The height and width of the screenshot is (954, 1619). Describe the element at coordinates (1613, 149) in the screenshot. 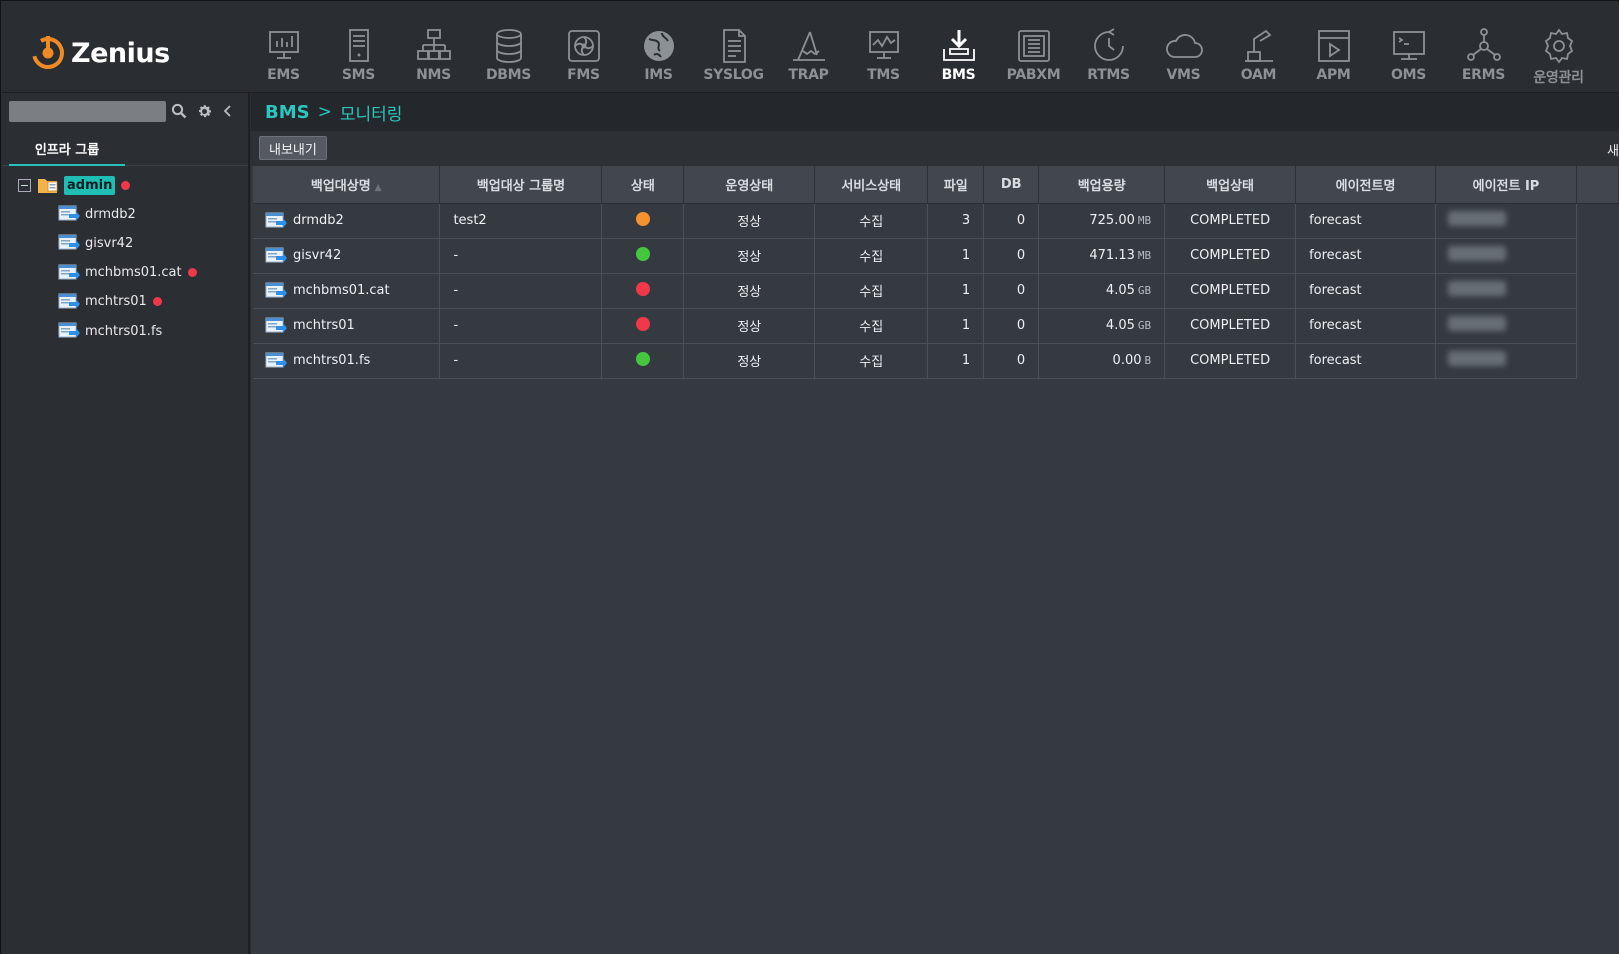

I see `refresh-button: 새` at that location.